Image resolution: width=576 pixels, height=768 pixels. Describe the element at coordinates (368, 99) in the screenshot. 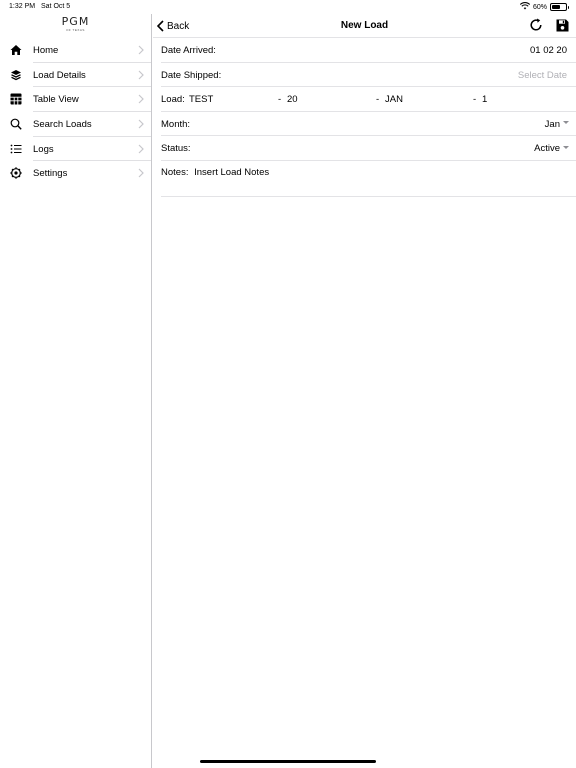

I see `load-row: Load: TEST - 20 - JAN - 1` at that location.